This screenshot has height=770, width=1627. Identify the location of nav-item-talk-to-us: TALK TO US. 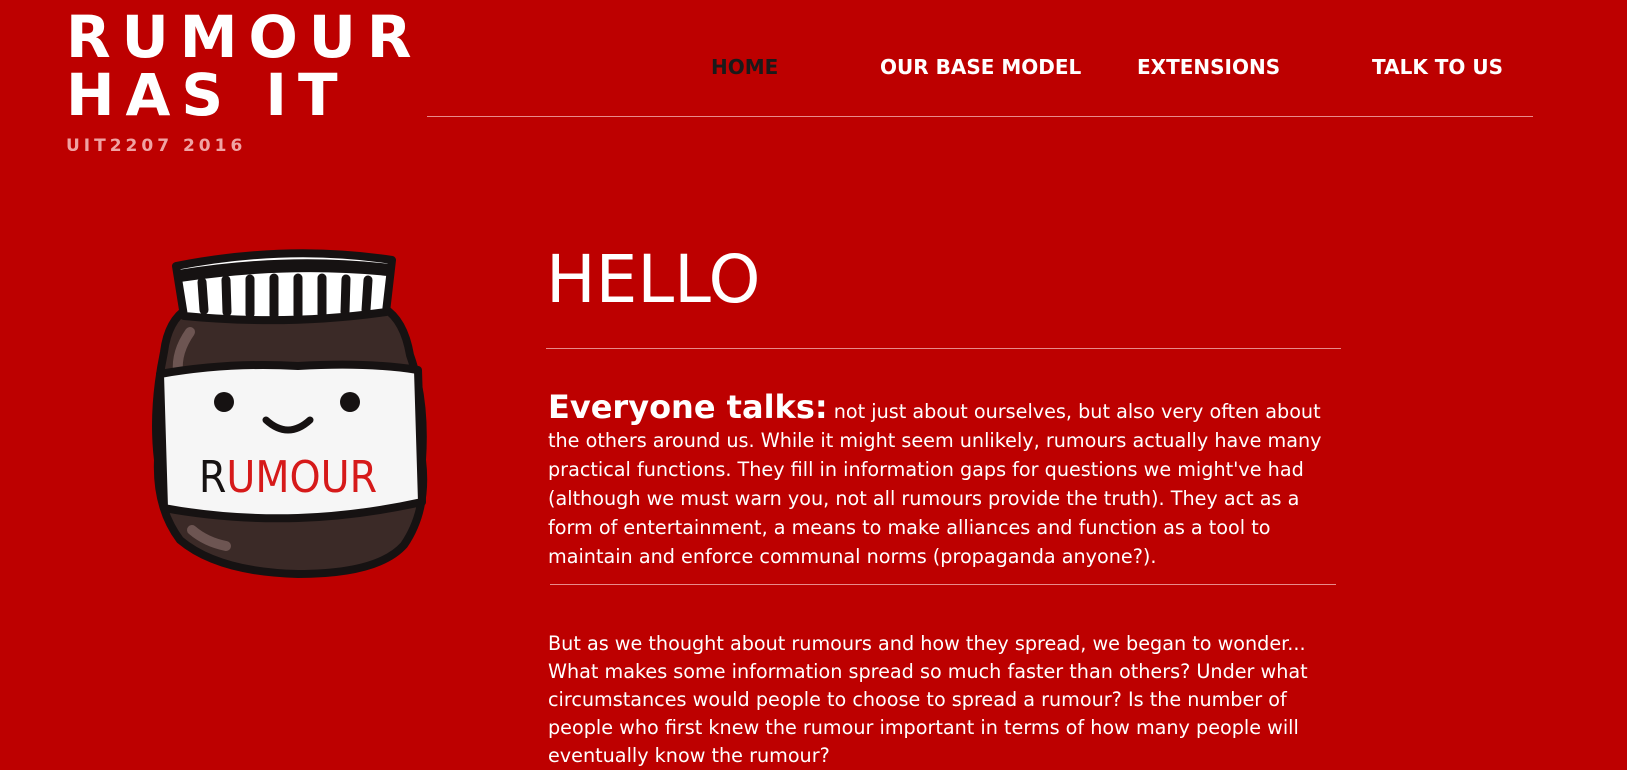
(1437, 67).